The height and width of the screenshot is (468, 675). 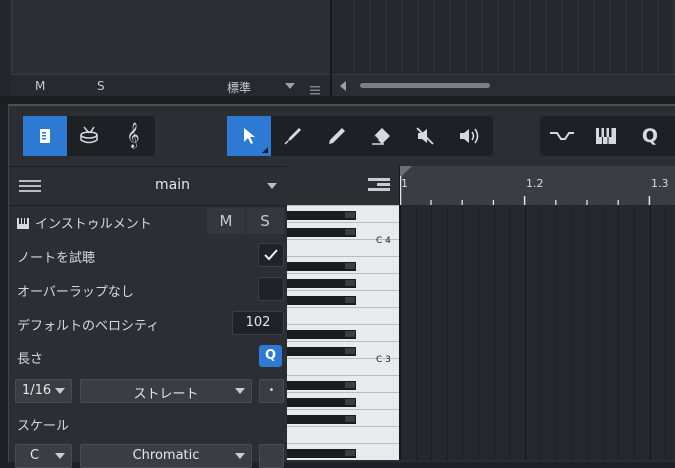 I want to click on drum-icon, so click(x=89, y=135).